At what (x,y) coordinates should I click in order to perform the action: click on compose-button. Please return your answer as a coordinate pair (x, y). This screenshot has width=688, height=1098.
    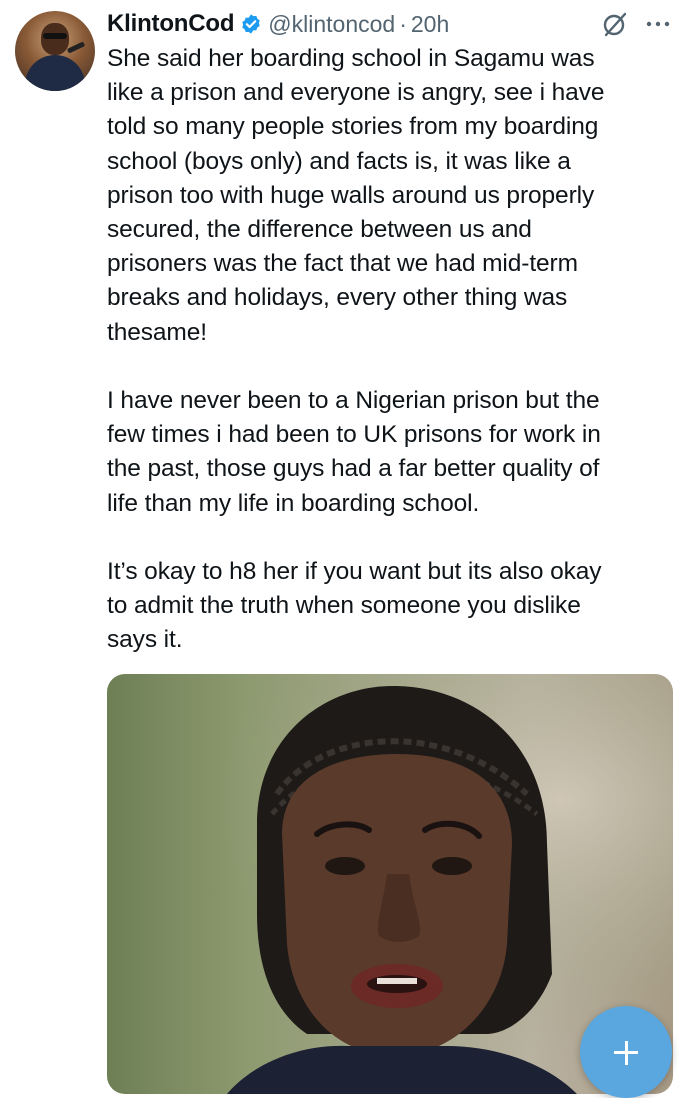
    Looking at the image, I should click on (626, 1052).